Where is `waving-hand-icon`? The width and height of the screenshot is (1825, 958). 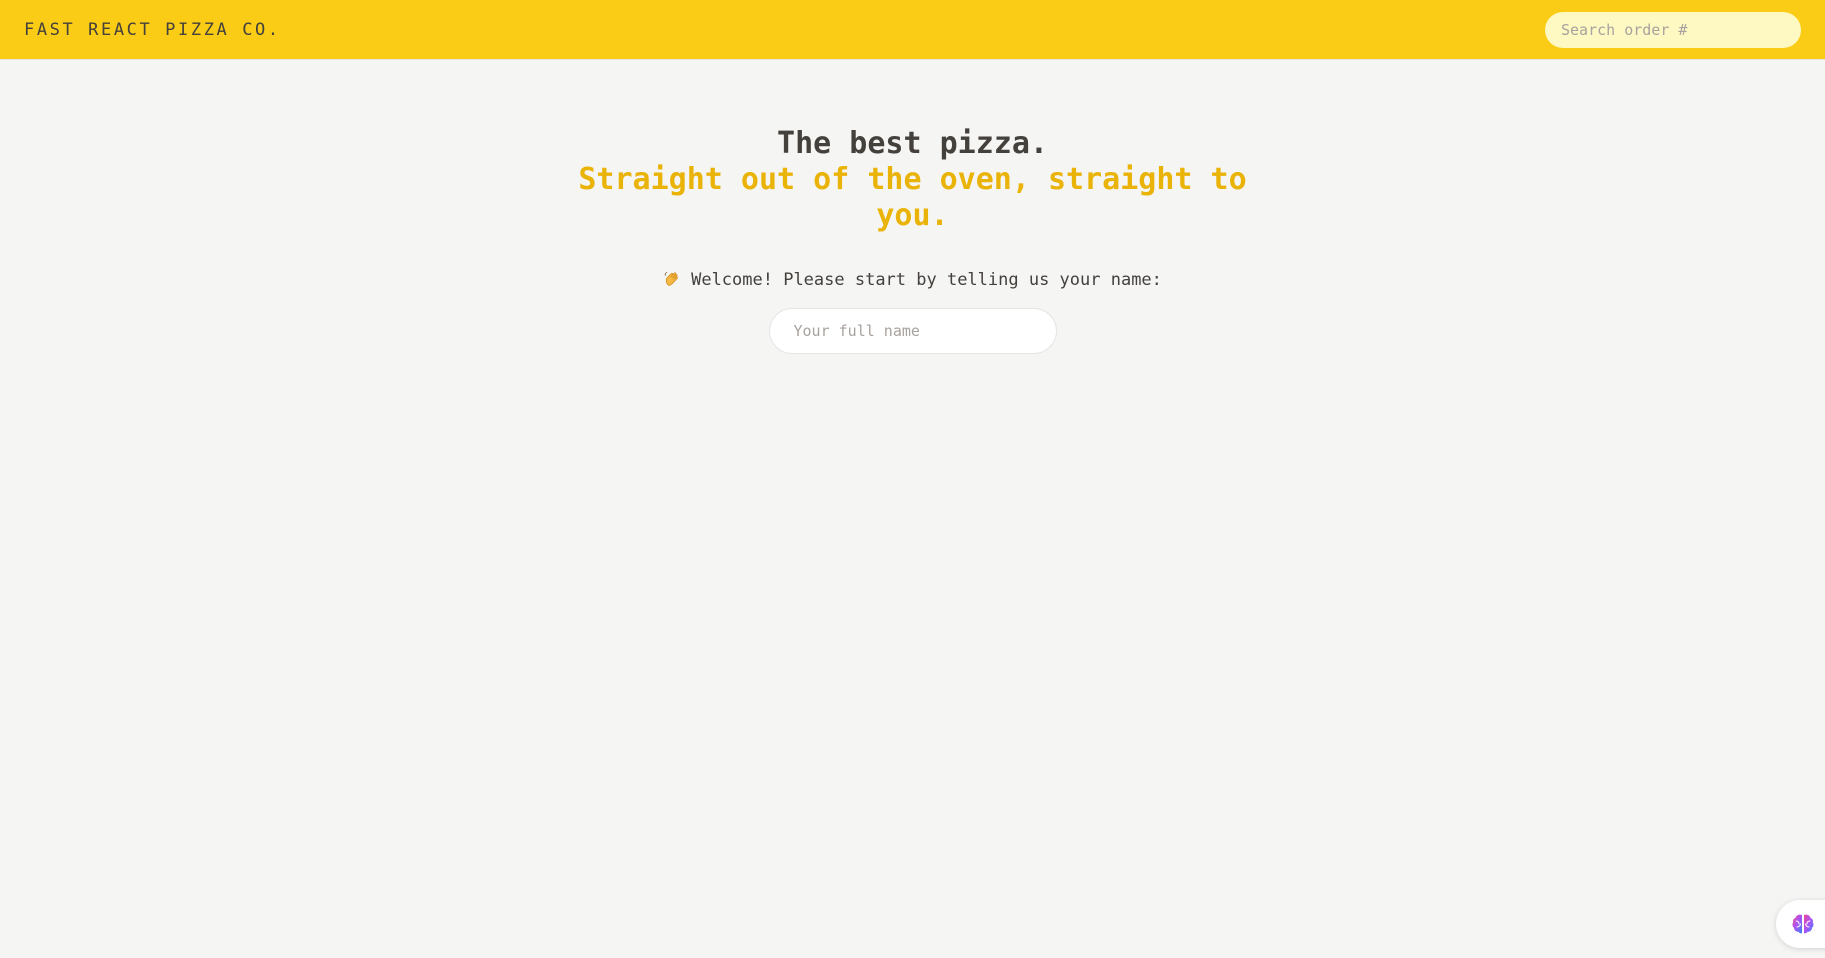
waving-hand-icon is located at coordinates (671, 279).